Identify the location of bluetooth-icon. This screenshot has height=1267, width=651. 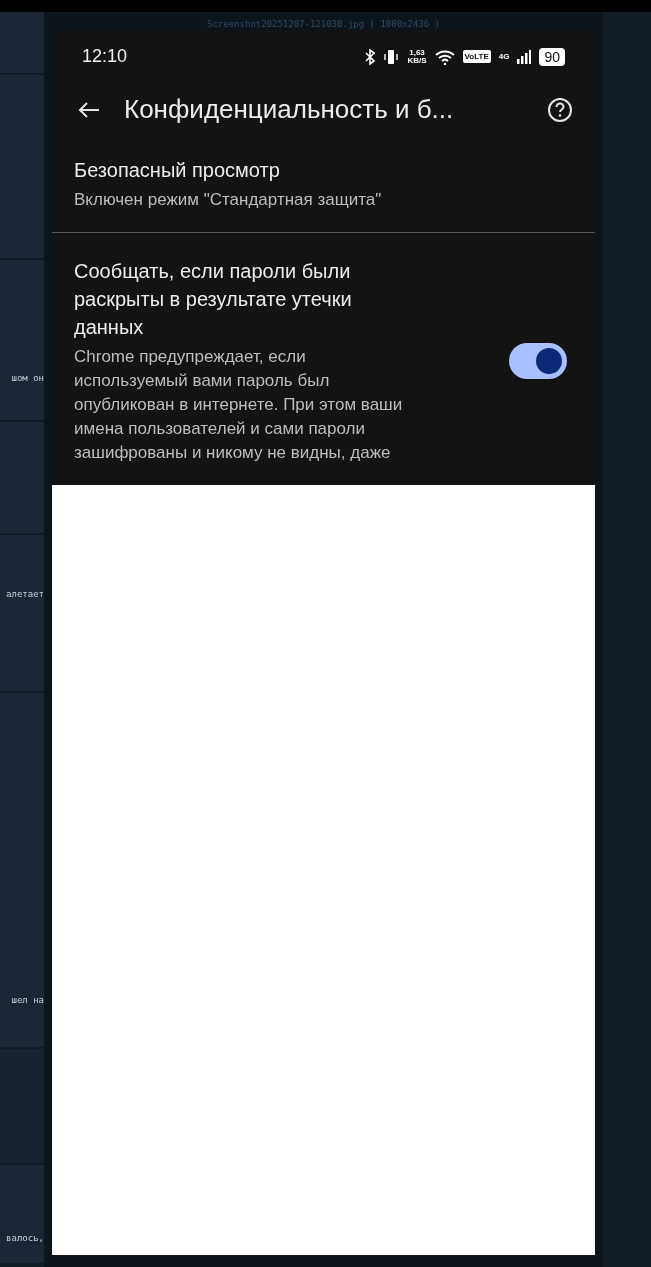
(370, 56).